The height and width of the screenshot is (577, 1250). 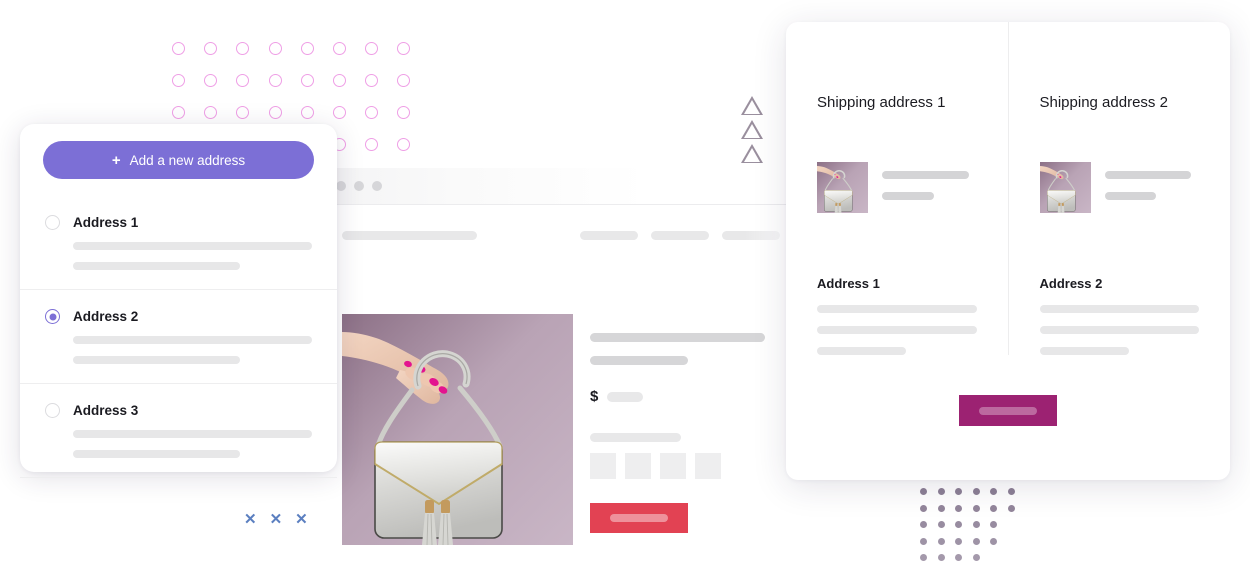 What do you see at coordinates (276, 519) in the screenshot?
I see `x-marks-decoration: ✕ ✕ ✕` at bounding box center [276, 519].